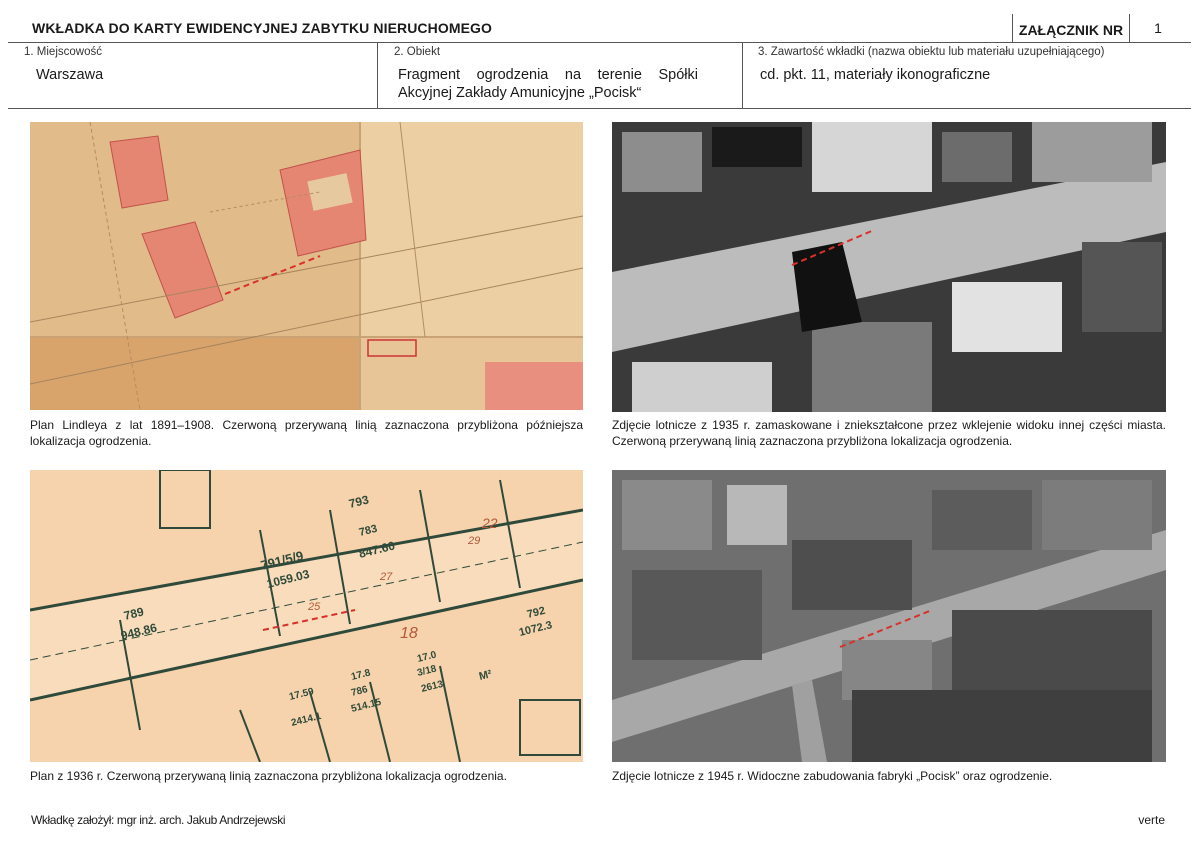  What do you see at coordinates (386, 577) in the screenshot?
I see `map-label: 27` at bounding box center [386, 577].